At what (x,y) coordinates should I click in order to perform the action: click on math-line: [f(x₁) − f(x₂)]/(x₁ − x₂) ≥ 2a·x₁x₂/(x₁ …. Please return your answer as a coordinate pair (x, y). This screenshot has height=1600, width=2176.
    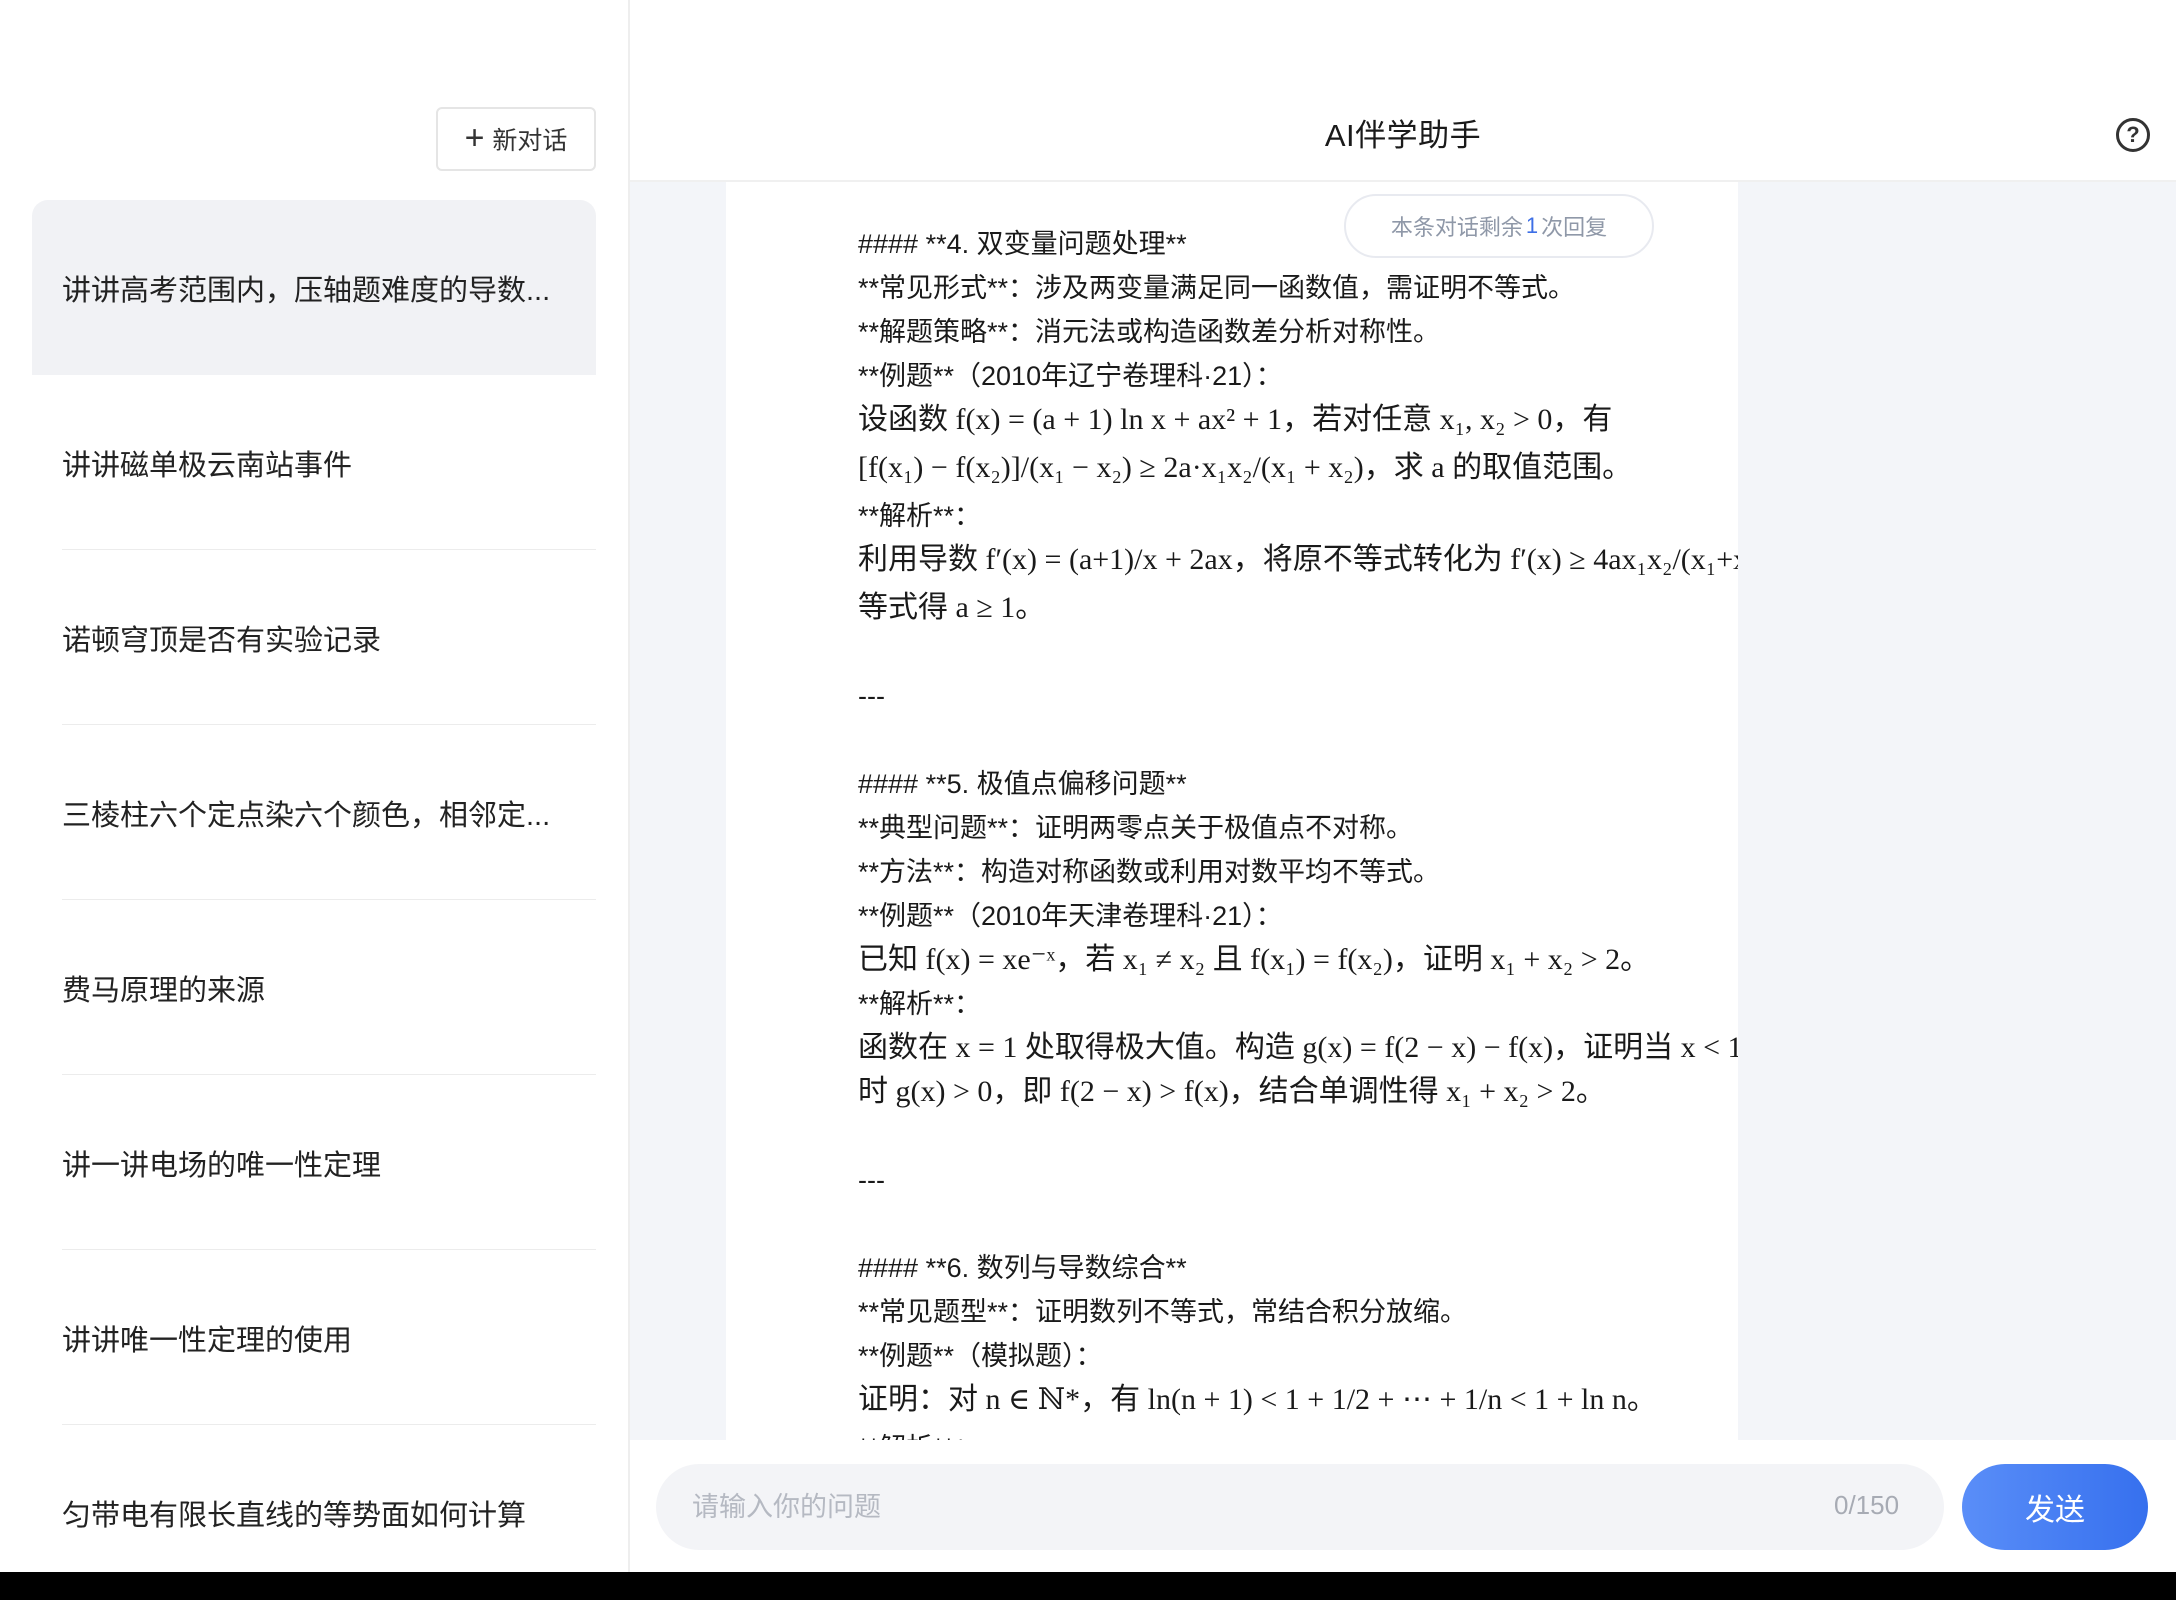
    Looking at the image, I should click on (1245, 467).